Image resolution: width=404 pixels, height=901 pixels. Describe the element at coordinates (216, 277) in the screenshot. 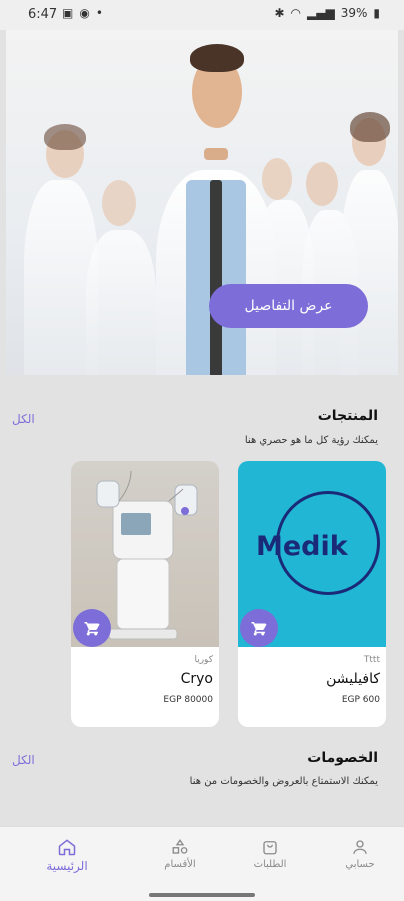

I see `hero-doctor-tie` at that location.